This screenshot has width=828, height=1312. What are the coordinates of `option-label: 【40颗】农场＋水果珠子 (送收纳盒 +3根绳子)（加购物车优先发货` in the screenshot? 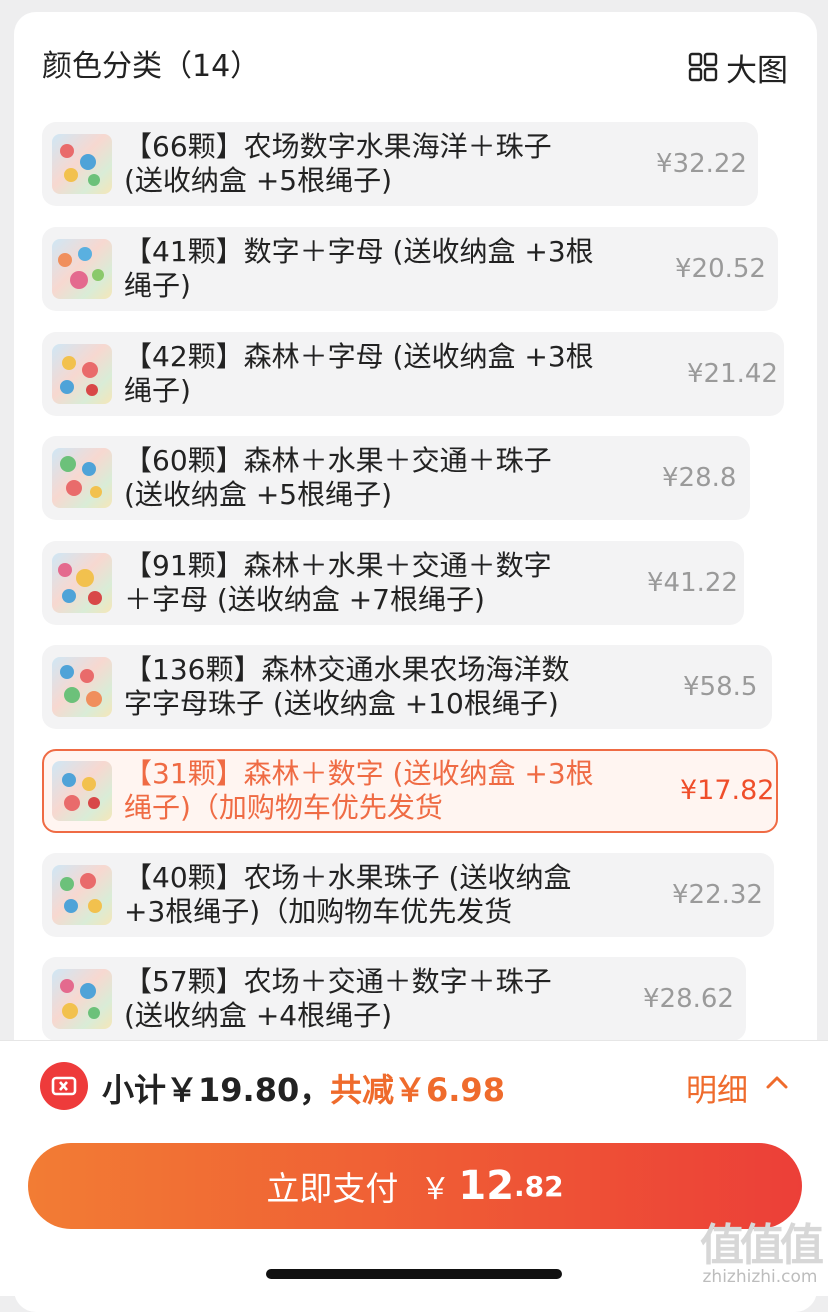 It's located at (348, 894).